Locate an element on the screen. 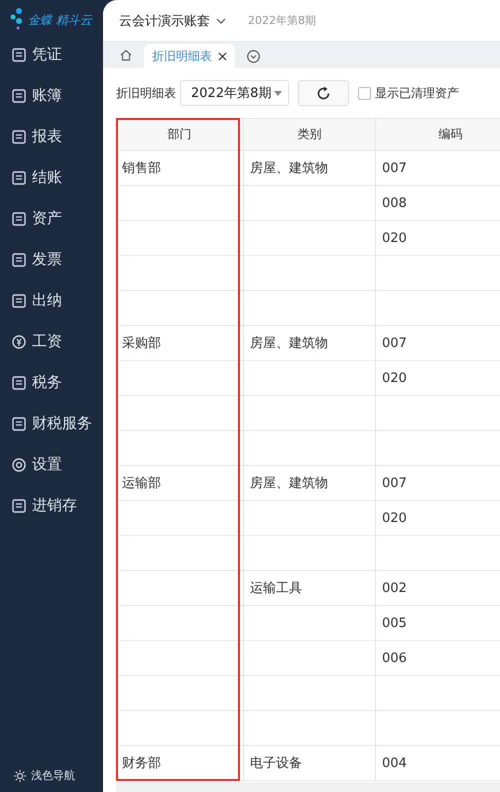 This screenshot has width=500, height=792. period-text: 2022年第8期 is located at coordinates (282, 20).